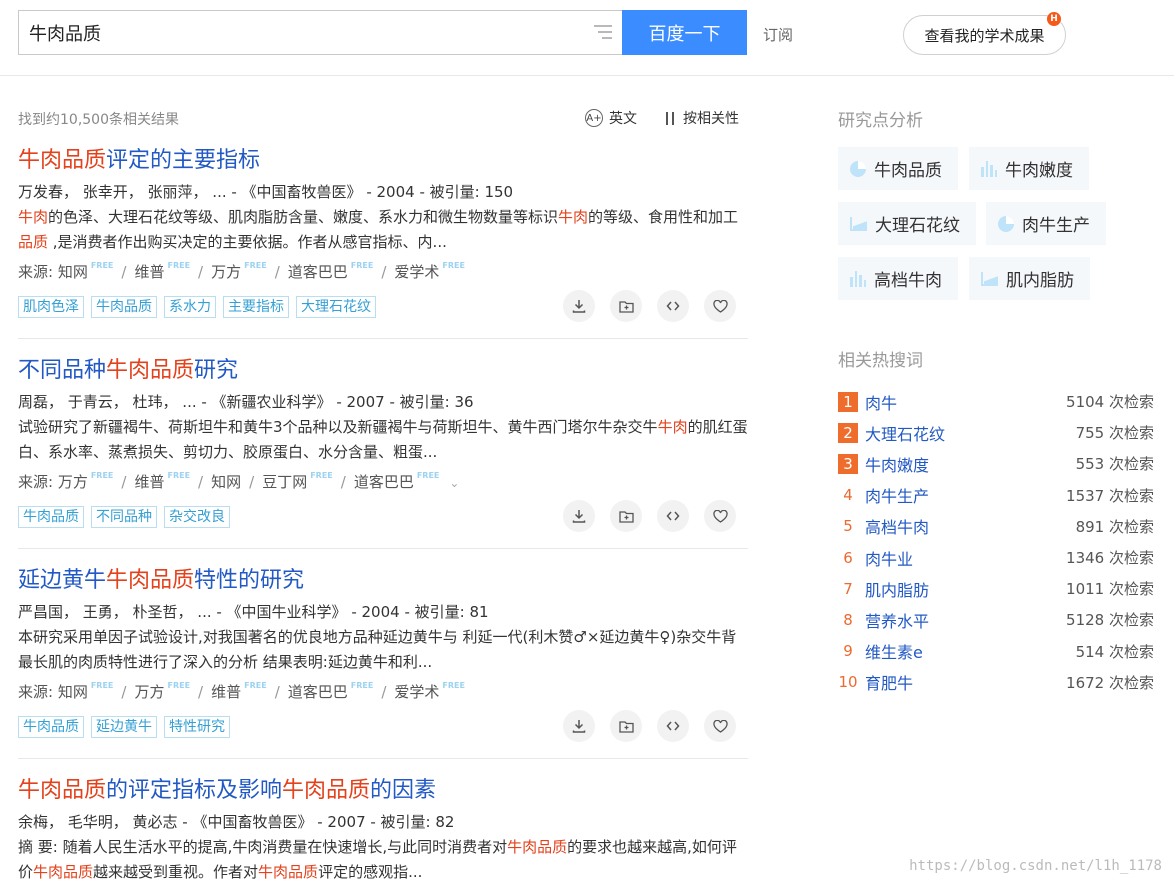 This screenshot has width=1174, height=888. What do you see at coordinates (984, 33) in the screenshot?
I see `my-results-button: 查看我的学术成果 H` at bounding box center [984, 33].